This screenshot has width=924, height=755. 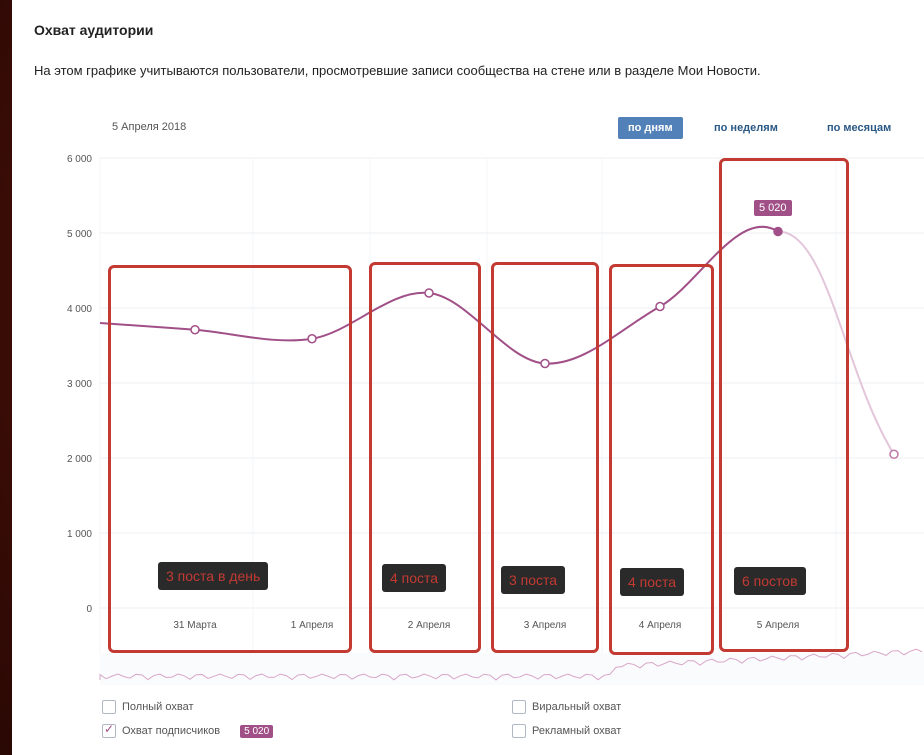 What do you see at coordinates (519, 707) in the screenshot?
I see `checkbox-viral-reach` at bounding box center [519, 707].